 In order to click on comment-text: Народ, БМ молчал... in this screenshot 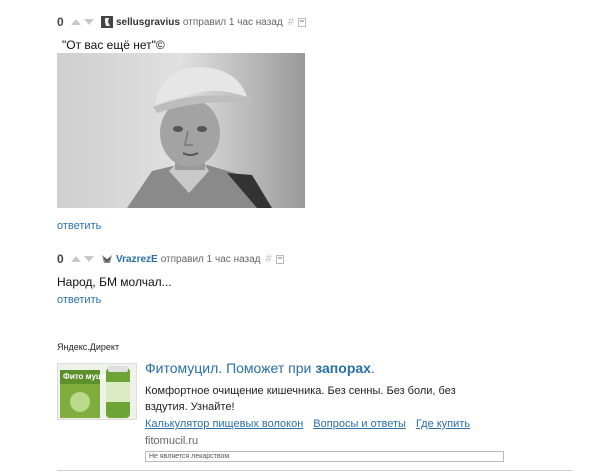, I will do `click(114, 282)`.